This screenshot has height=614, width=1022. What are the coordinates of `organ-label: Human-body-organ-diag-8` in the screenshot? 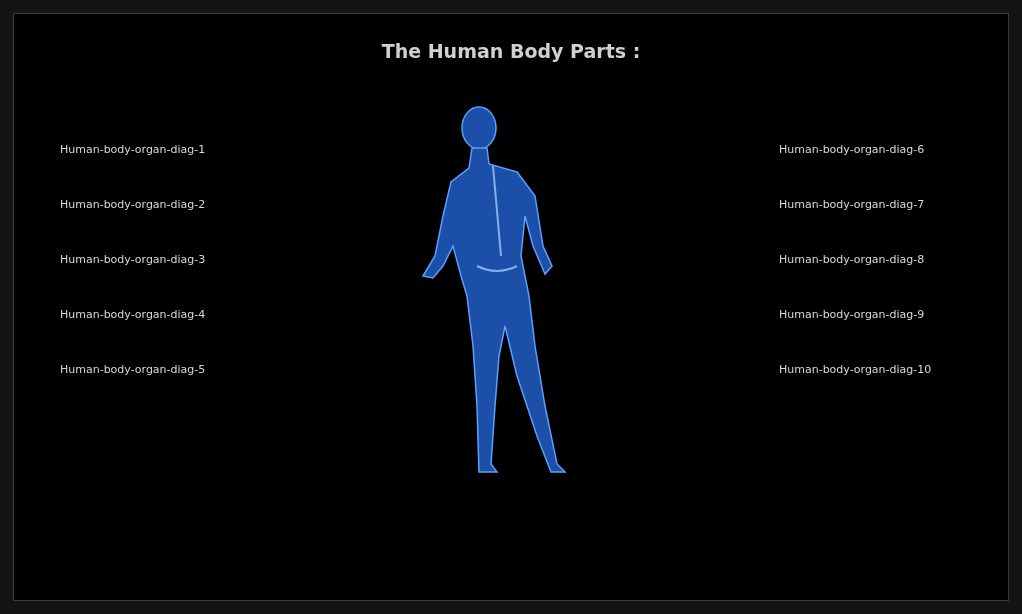 It's located at (852, 260).